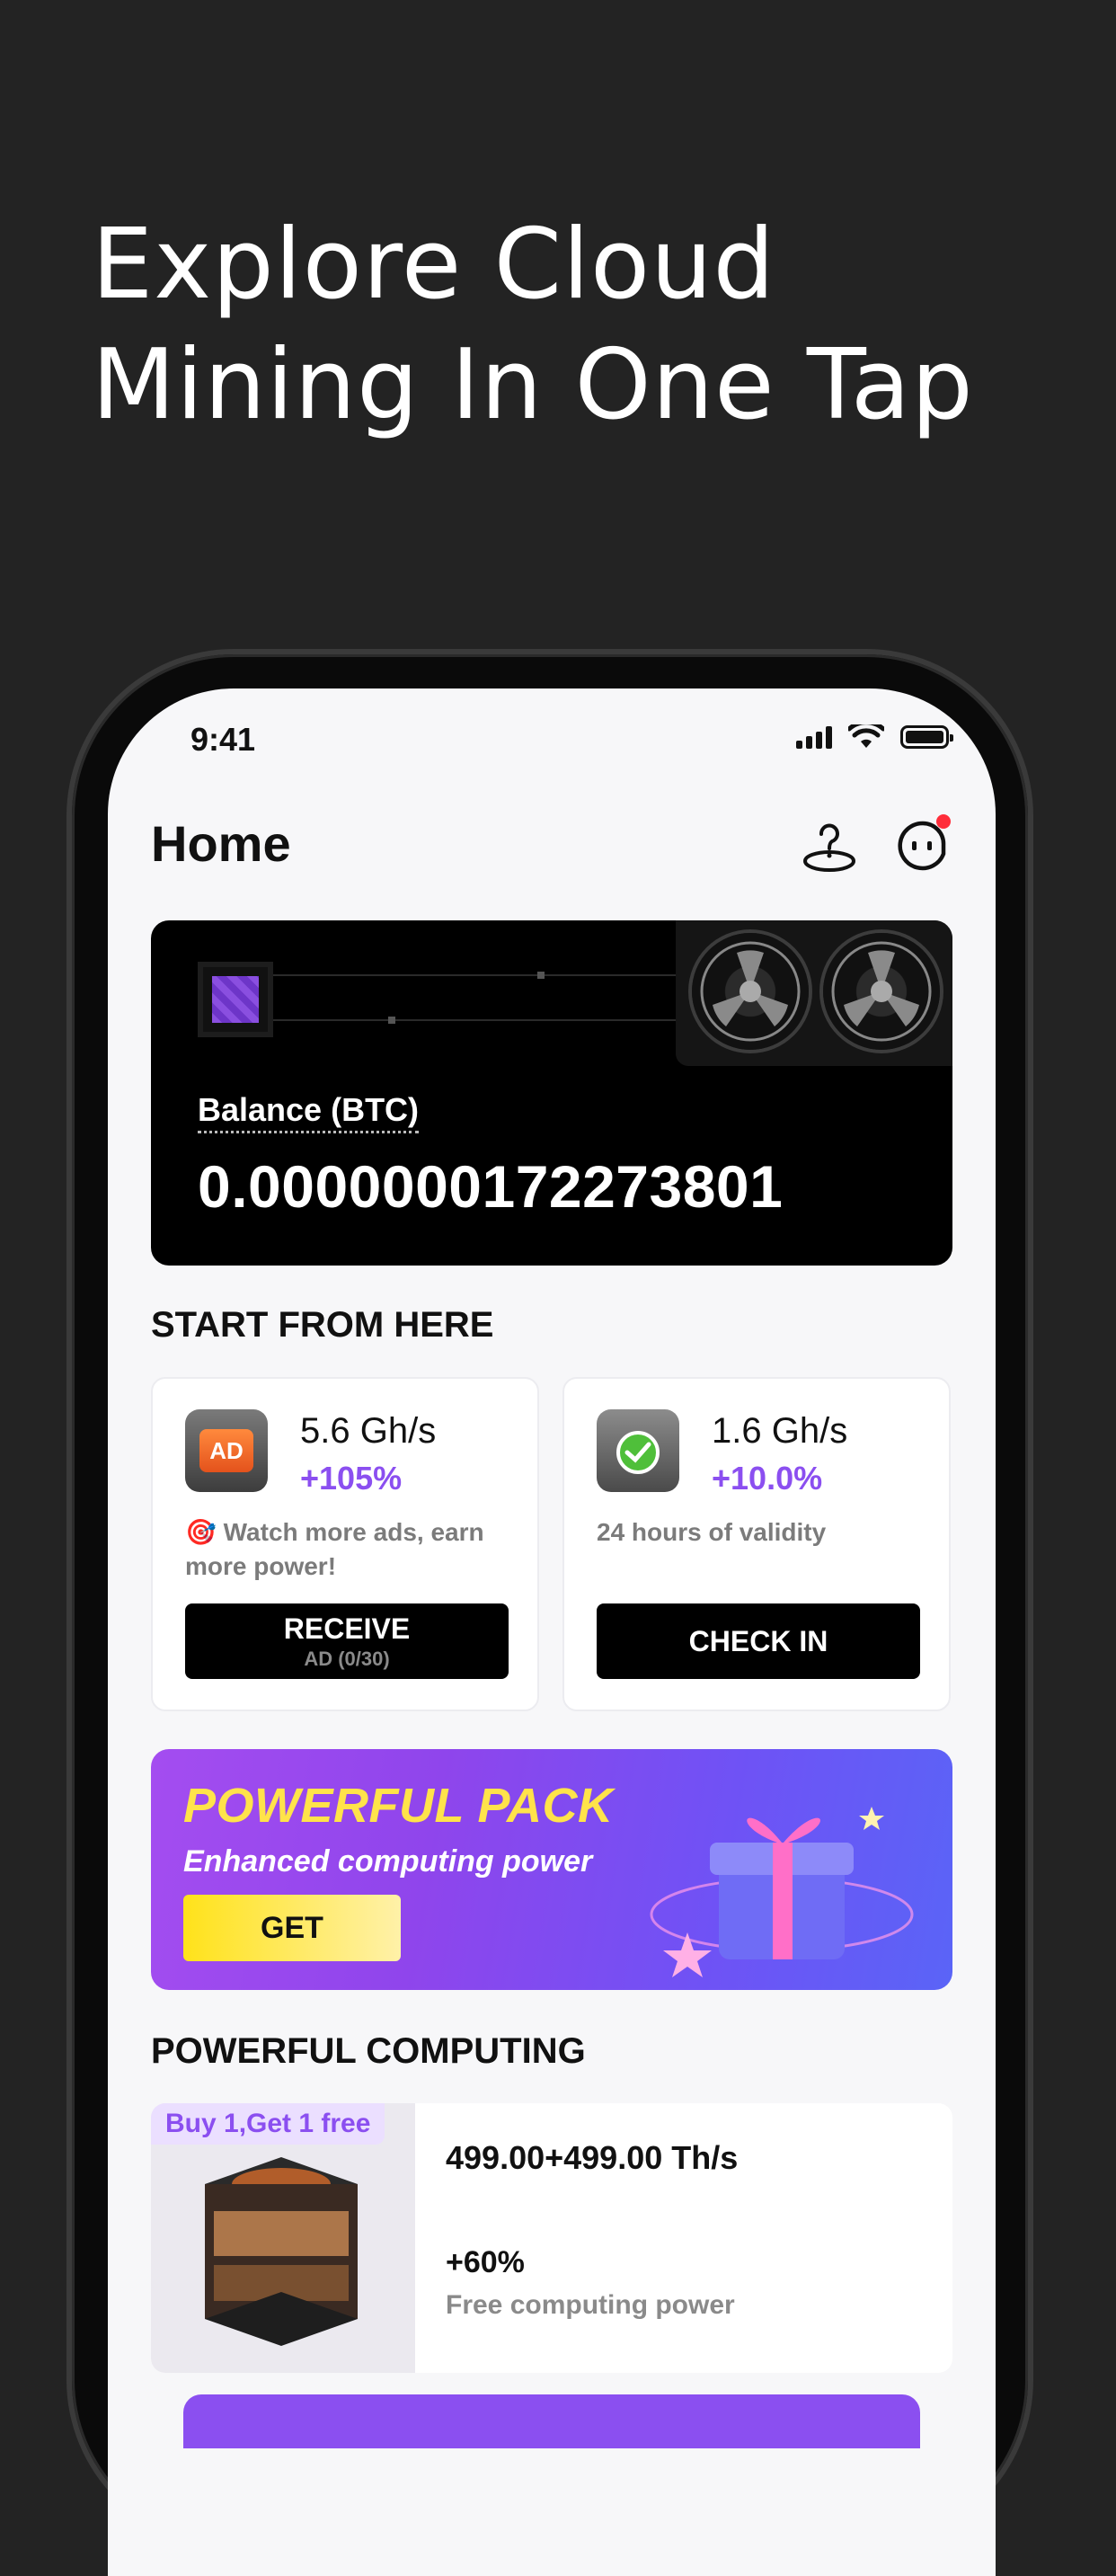  I want to click on receive-button-label: RECEIVE, so click(347, 1628).